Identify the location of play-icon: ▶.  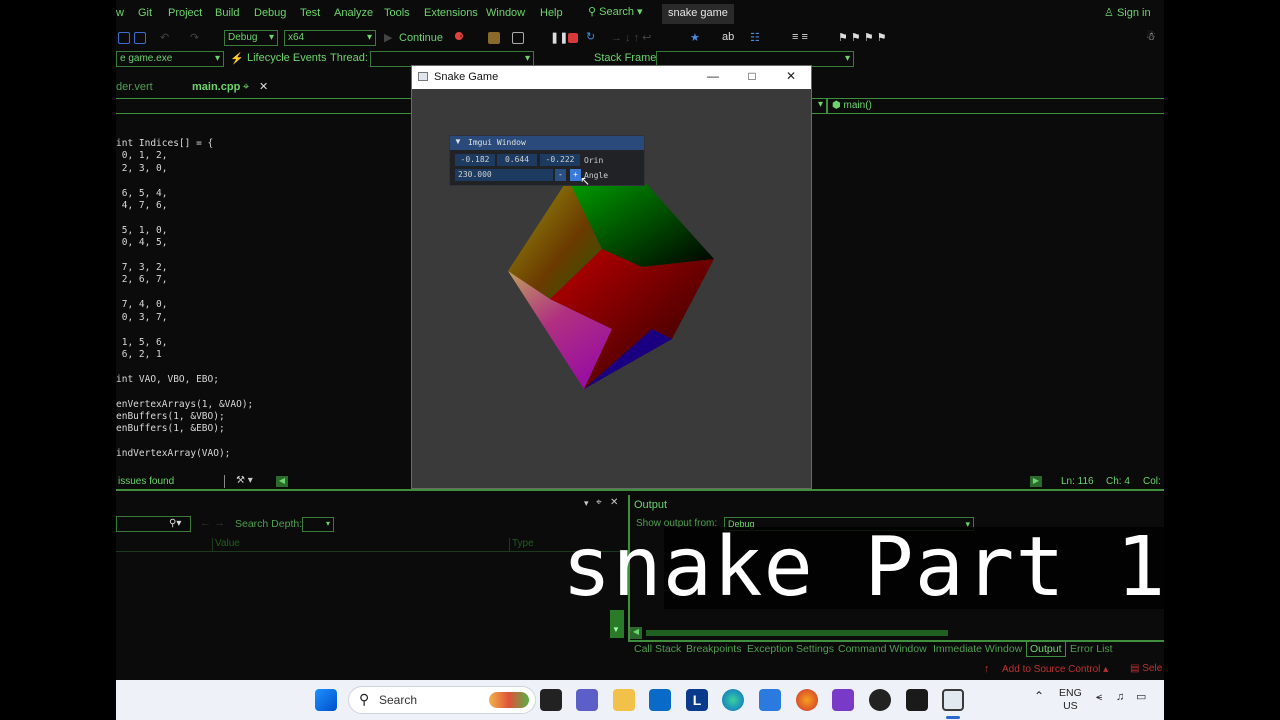
(388, 37).